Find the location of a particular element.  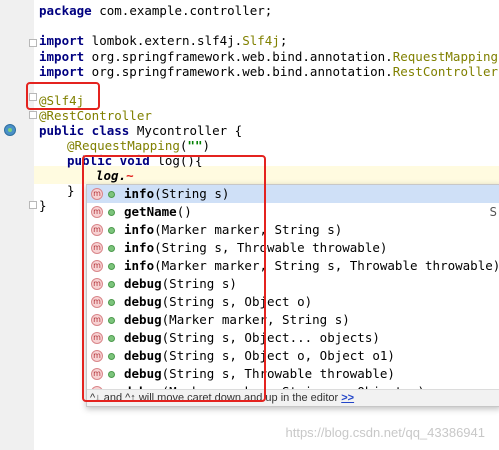

completion-item-type: S is located at coordinates (493, 211).